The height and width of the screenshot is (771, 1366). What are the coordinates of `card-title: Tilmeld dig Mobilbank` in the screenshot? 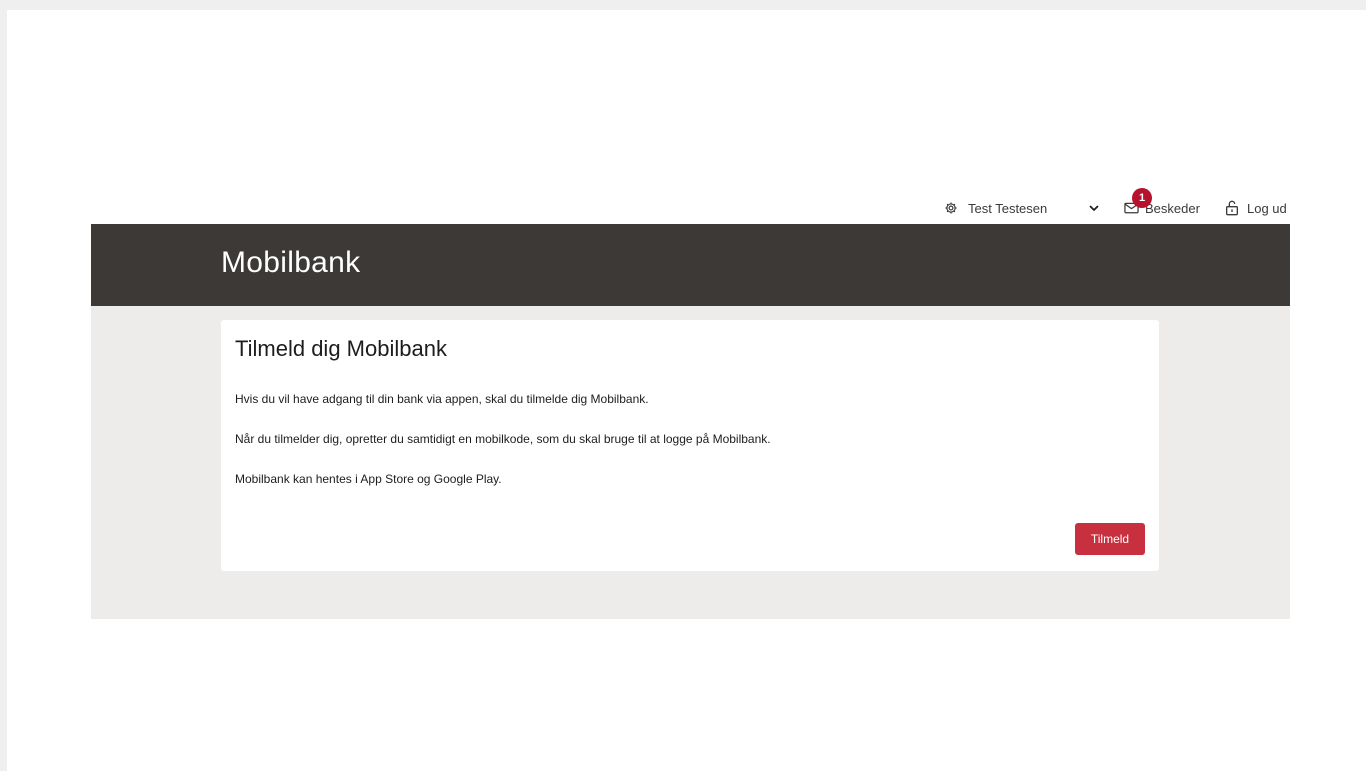 It's located at (341, 348).